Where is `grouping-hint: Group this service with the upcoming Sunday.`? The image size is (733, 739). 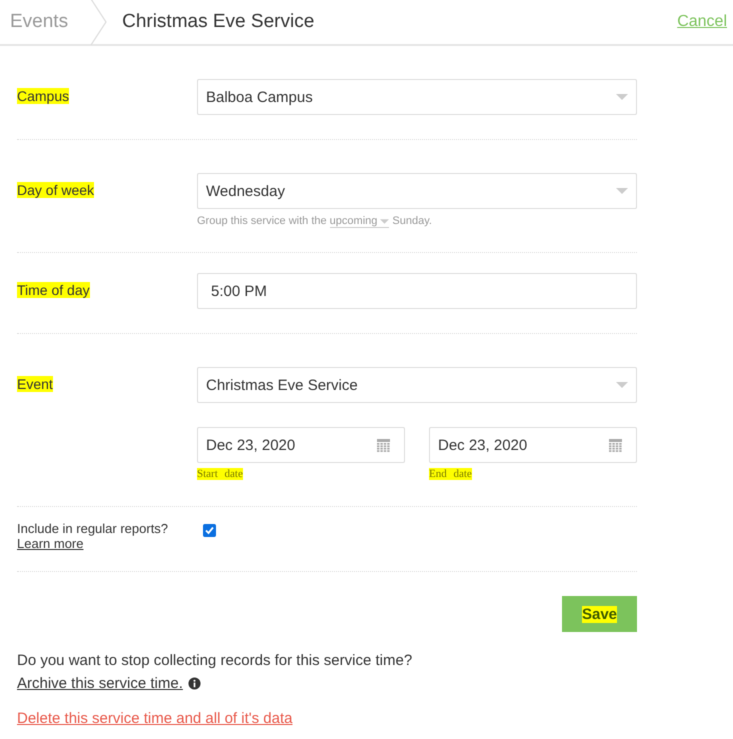 grouping-hint: Group this service with the upcoming Sunday. is located at coordinates (315, 221).